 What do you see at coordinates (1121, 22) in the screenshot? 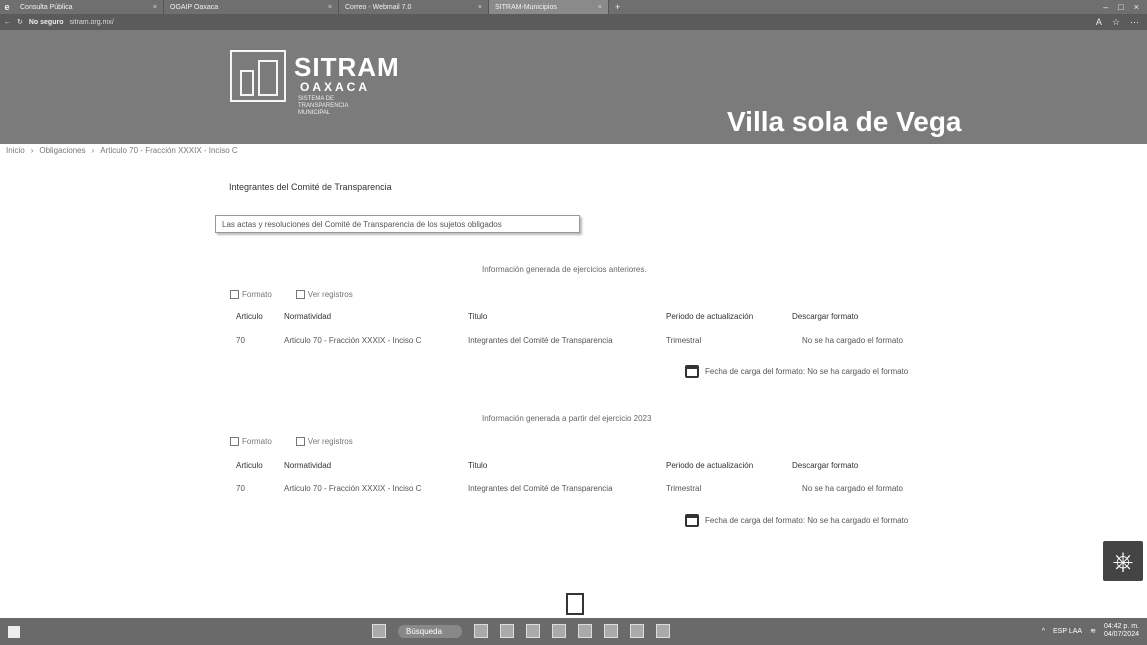
I see `browser-toolbar-icons: A ☆ ⋯` at bounding box center [1121, 22].